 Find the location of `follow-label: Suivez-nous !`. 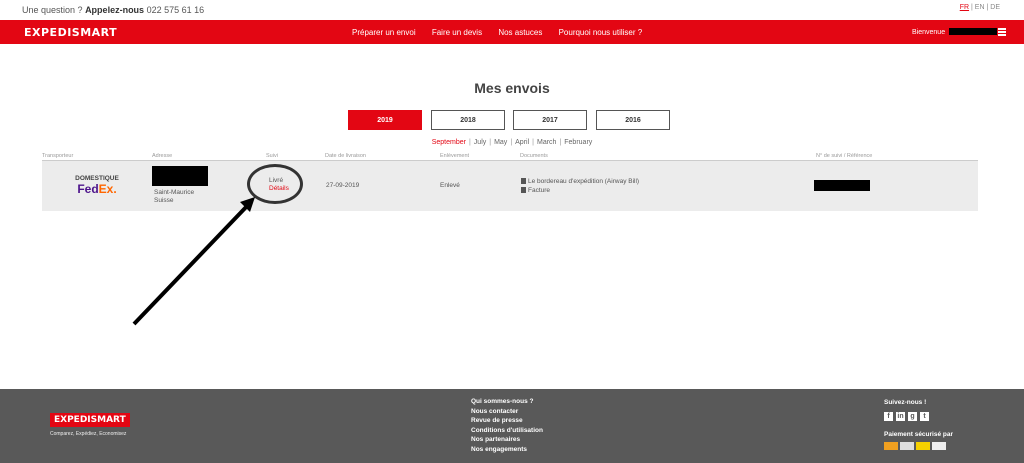

follow-label: Suivez-nous ! is located at coordinates (905, 402).